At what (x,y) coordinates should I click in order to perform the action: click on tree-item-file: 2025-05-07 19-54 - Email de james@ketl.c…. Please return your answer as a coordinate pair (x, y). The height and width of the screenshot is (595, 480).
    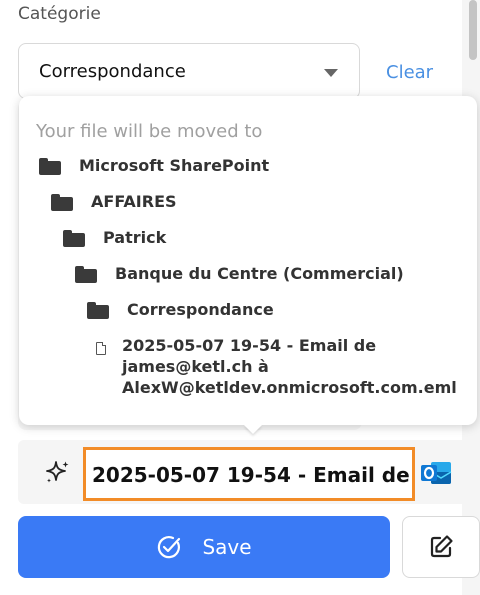
    Looking at the image, I should click on (276, 366).